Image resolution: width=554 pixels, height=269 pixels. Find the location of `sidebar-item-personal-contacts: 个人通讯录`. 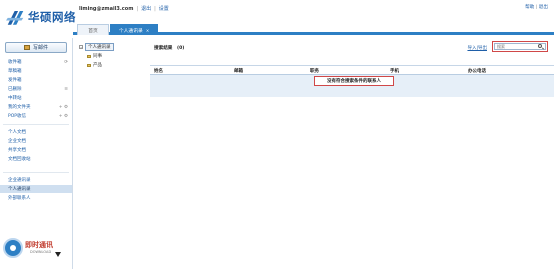

sidebar-item-personal-contacts: 个人通讯录 is located at coordinates (36, 189).